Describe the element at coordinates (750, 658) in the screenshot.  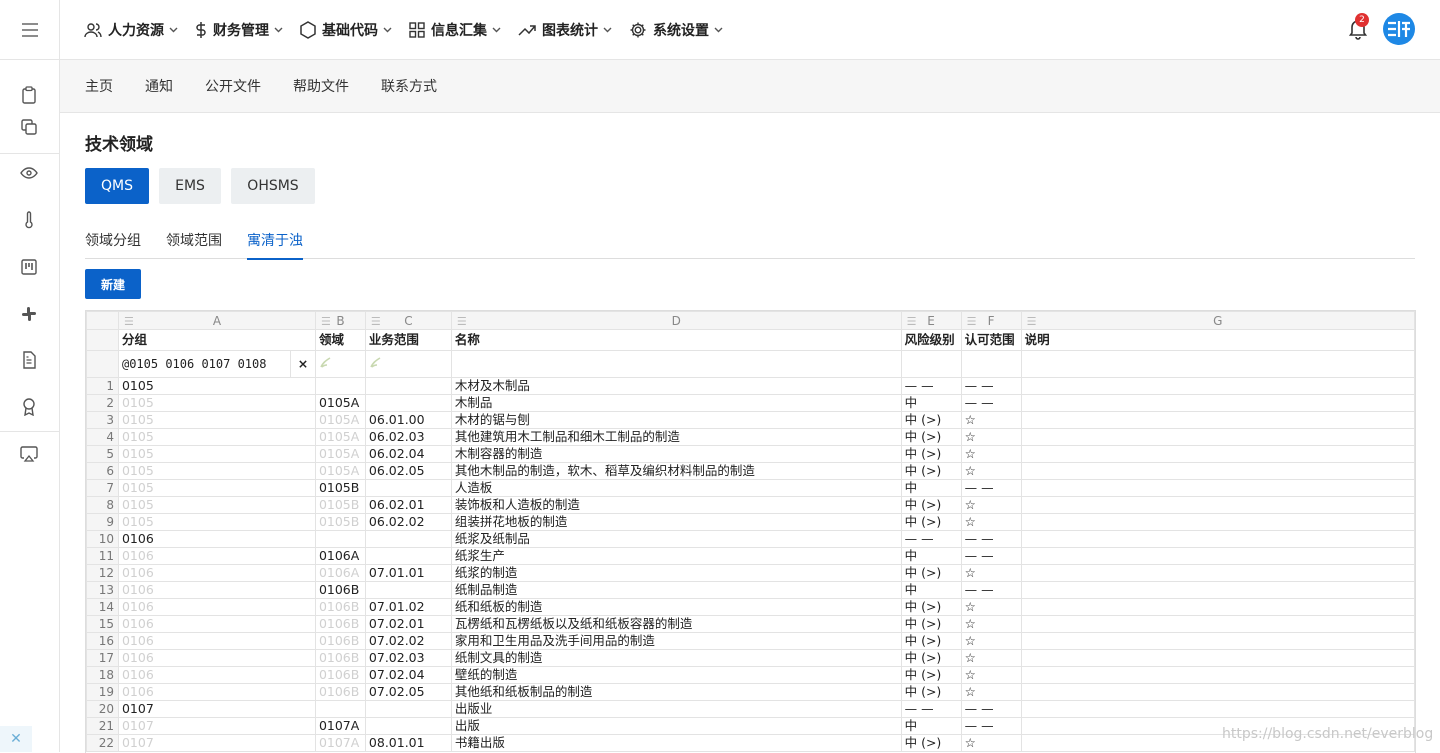
I see `table-row: 17 0106 0106B 07.02.03 纸制文具的制造中 (>) ☆` at that location.